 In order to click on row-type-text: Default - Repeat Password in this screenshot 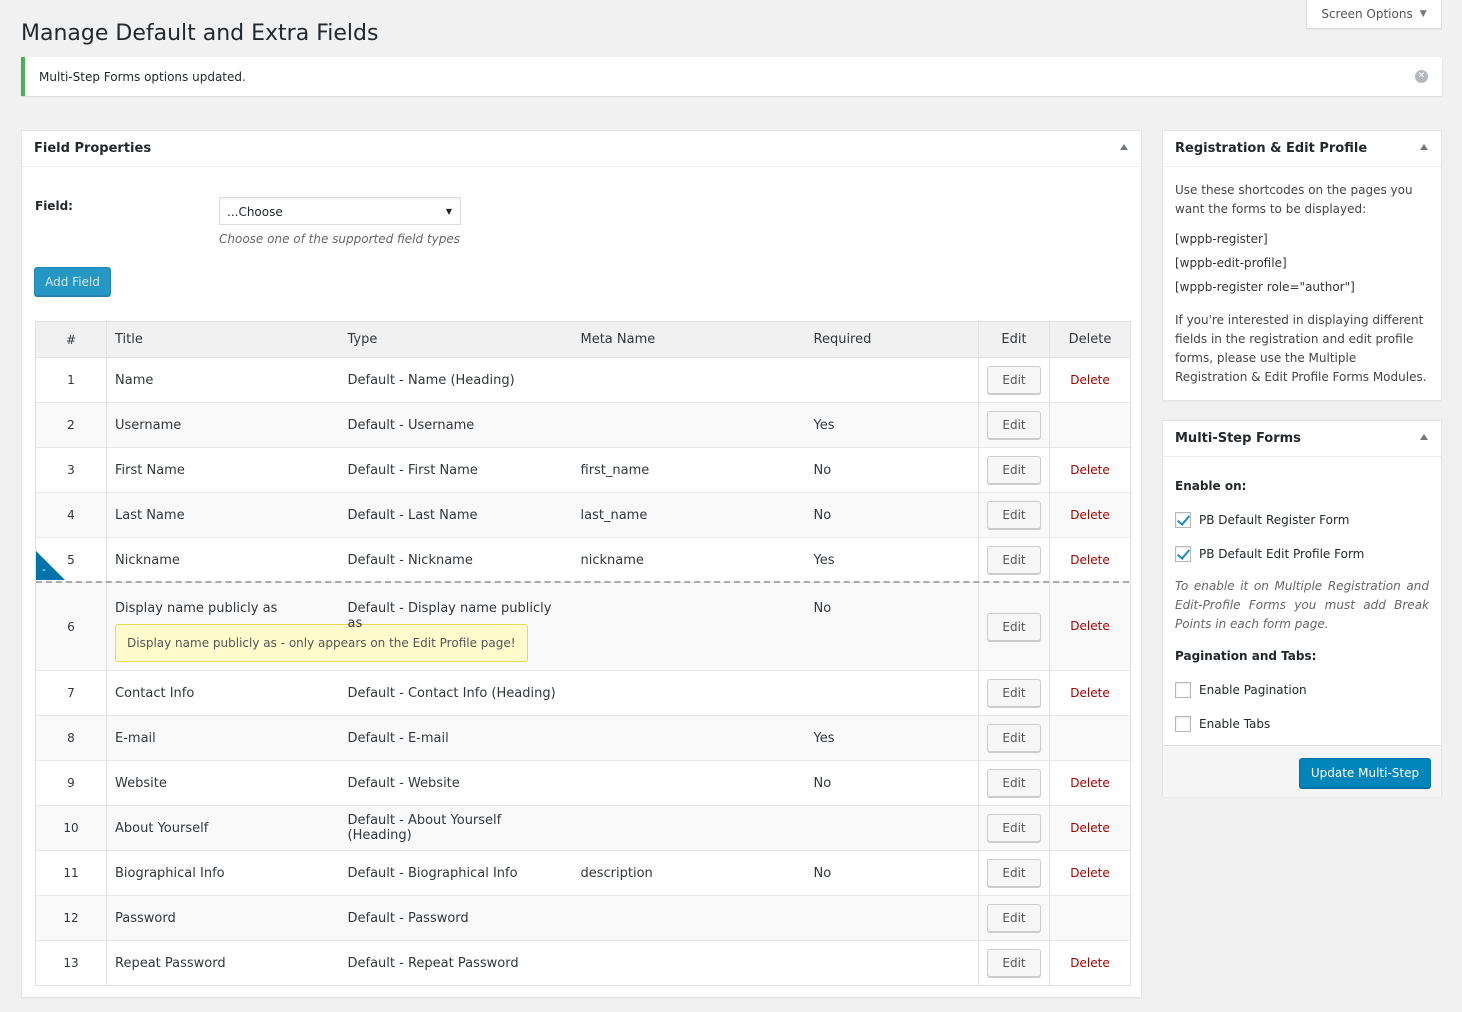, I will do `click(433, 963)`.